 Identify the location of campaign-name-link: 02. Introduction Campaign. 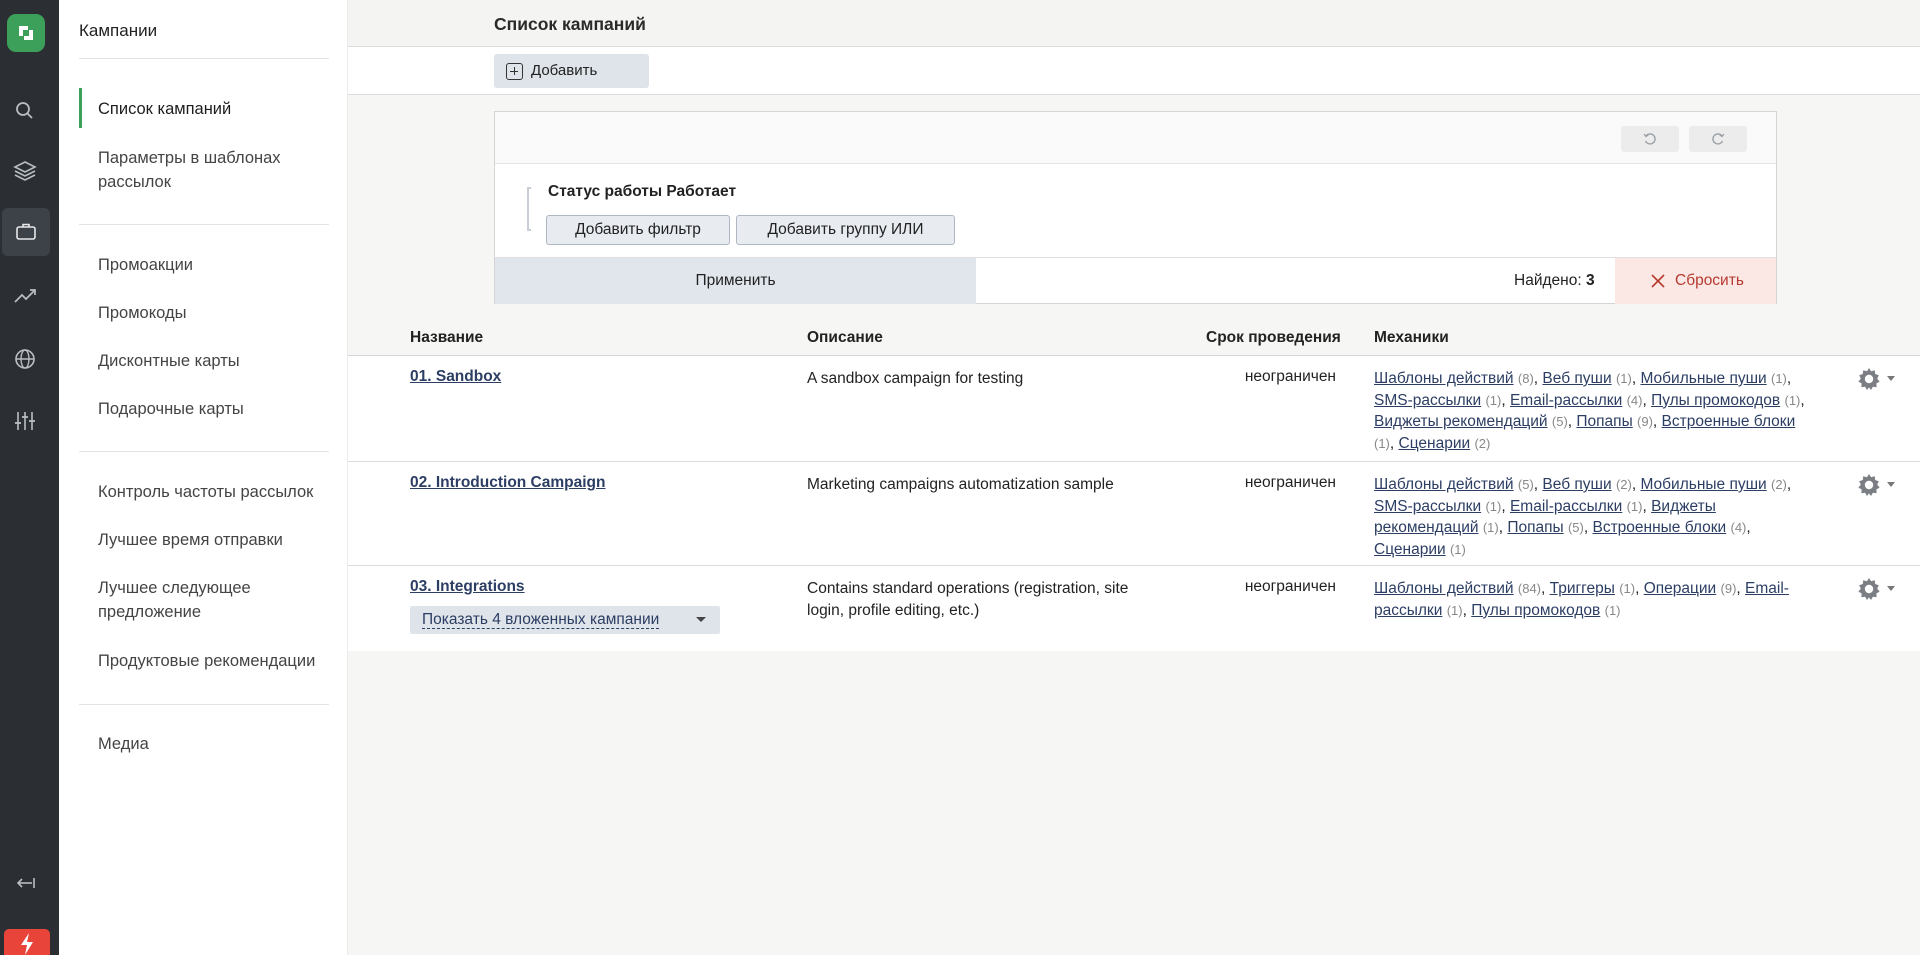
(507, 483).